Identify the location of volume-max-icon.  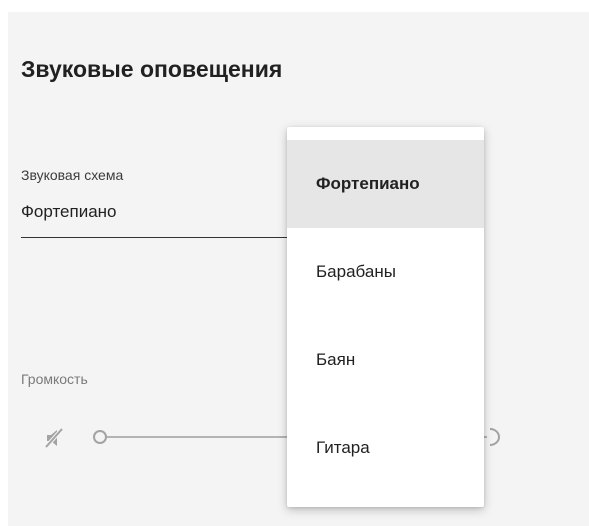
(494, 437).